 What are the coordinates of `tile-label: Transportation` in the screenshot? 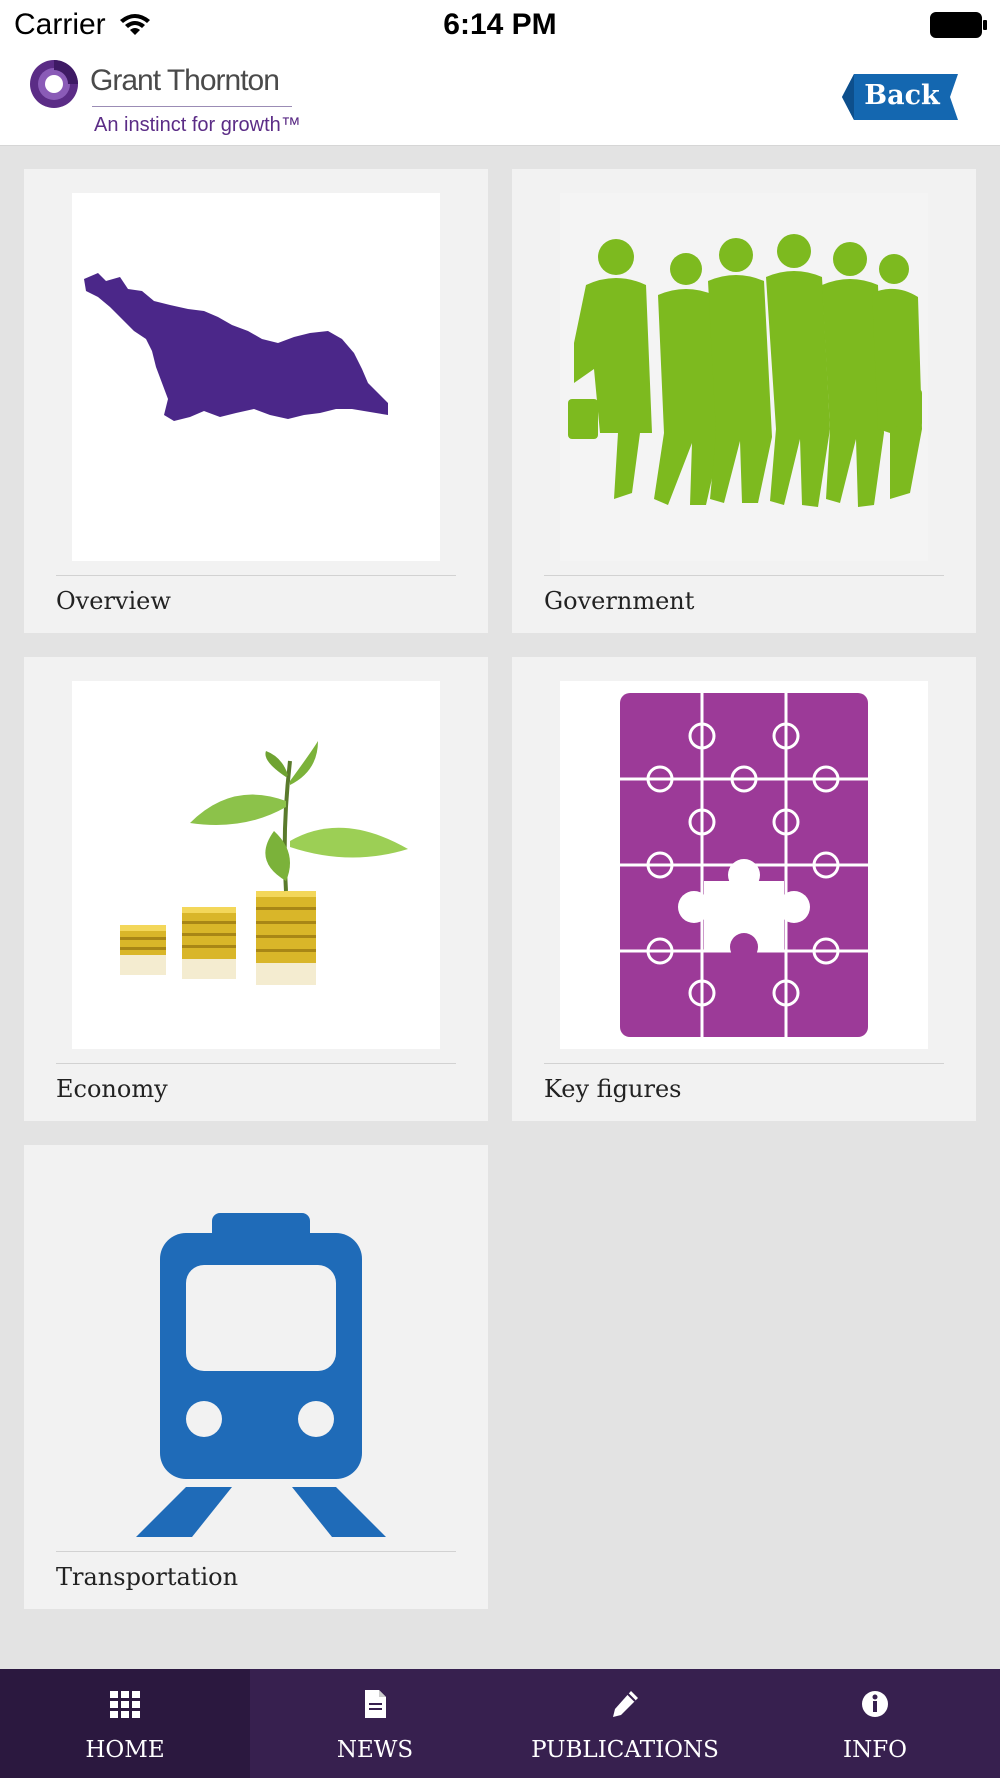 It's located at (147, 1577).